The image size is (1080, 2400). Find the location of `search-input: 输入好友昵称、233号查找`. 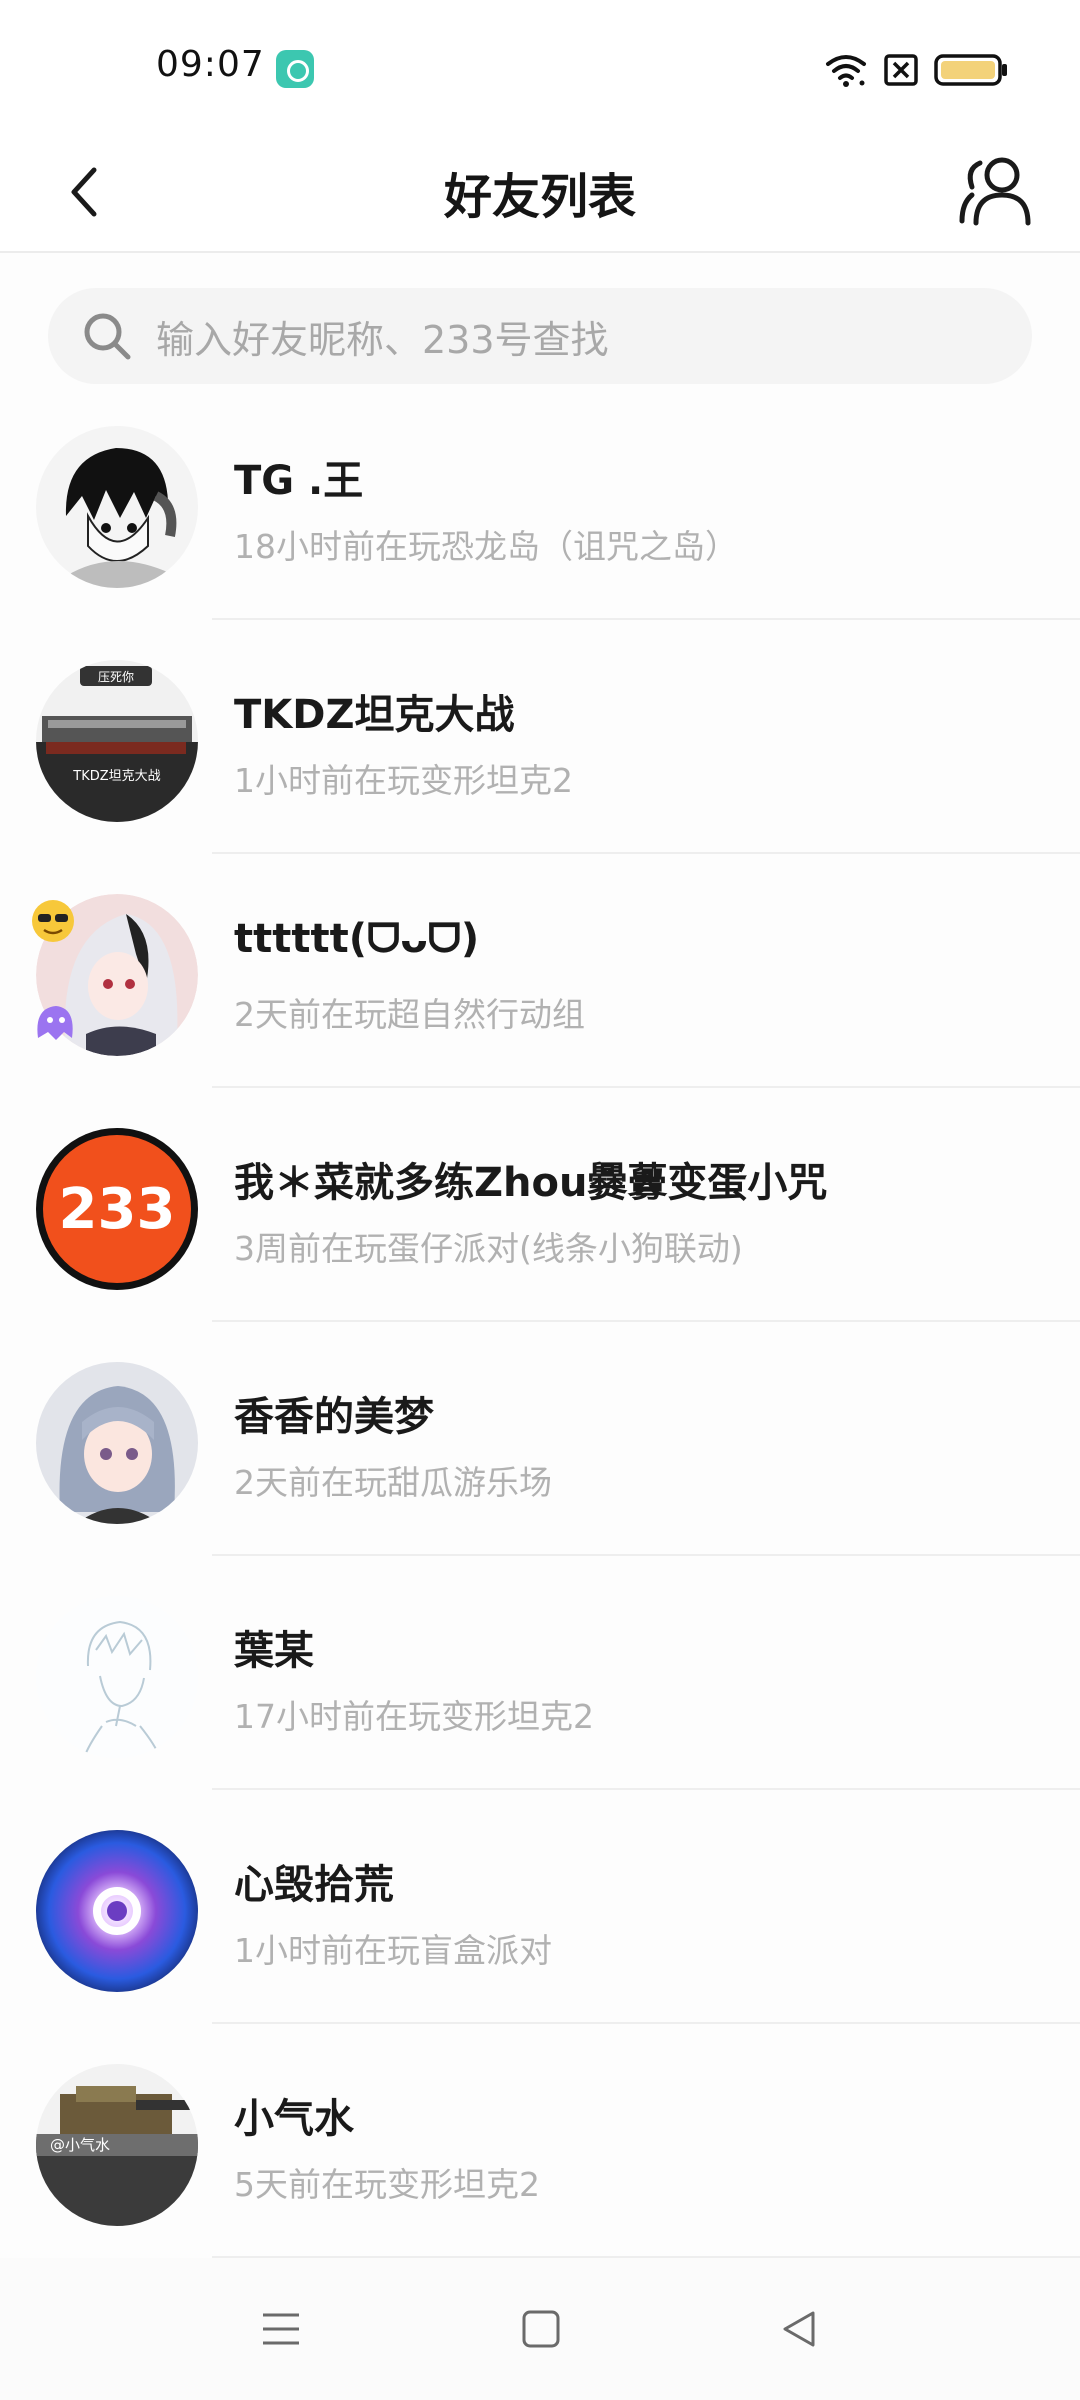

search-input: 输入好友昵称、233号查找 is located at coordinates (540, 336).